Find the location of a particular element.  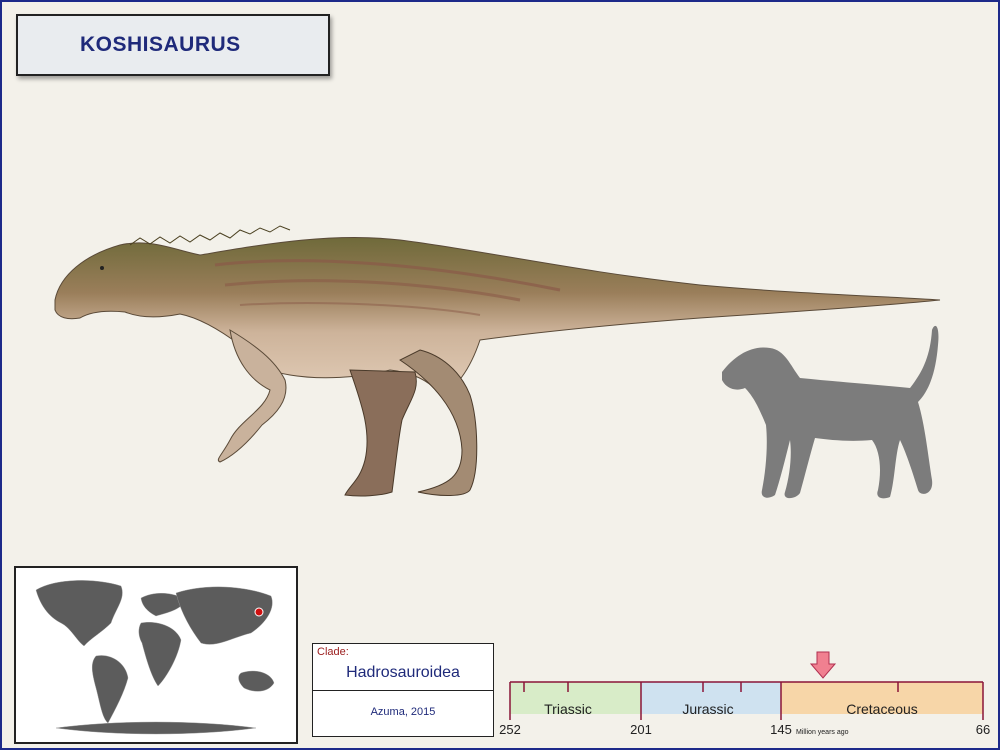

tick-label-66: 66 is located at coordinates (983, 729).